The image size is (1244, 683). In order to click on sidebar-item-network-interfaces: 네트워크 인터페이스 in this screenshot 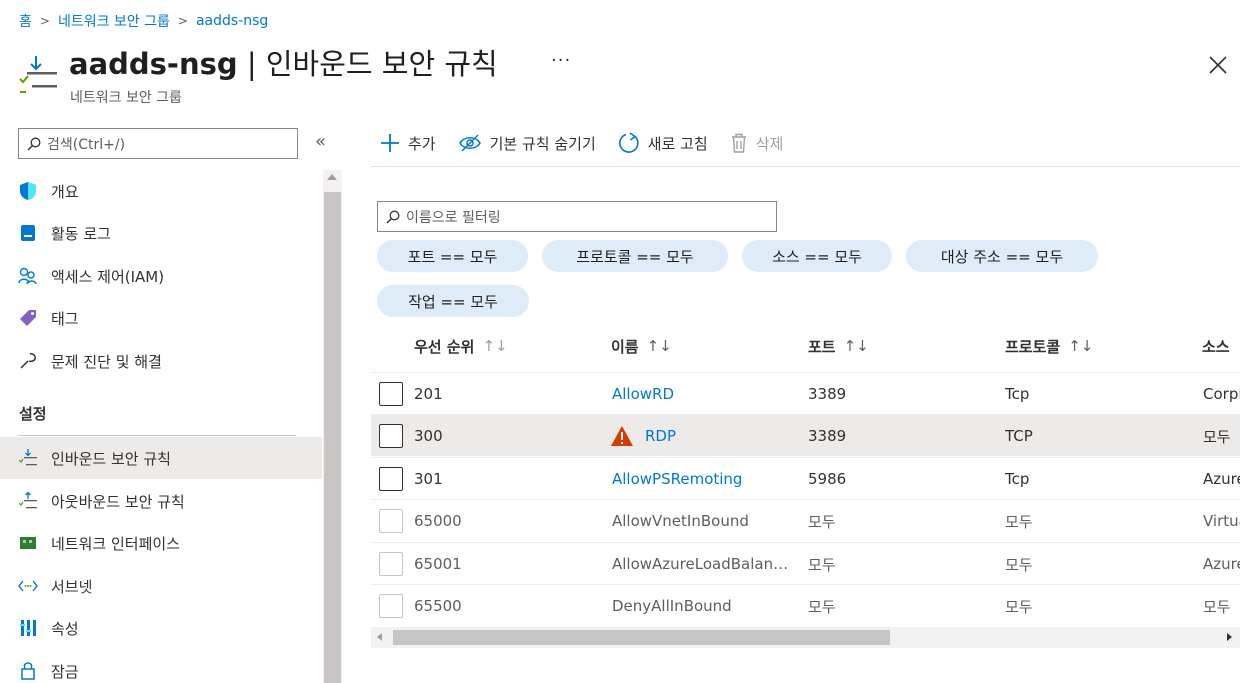, I will do `click(161, 543)`.